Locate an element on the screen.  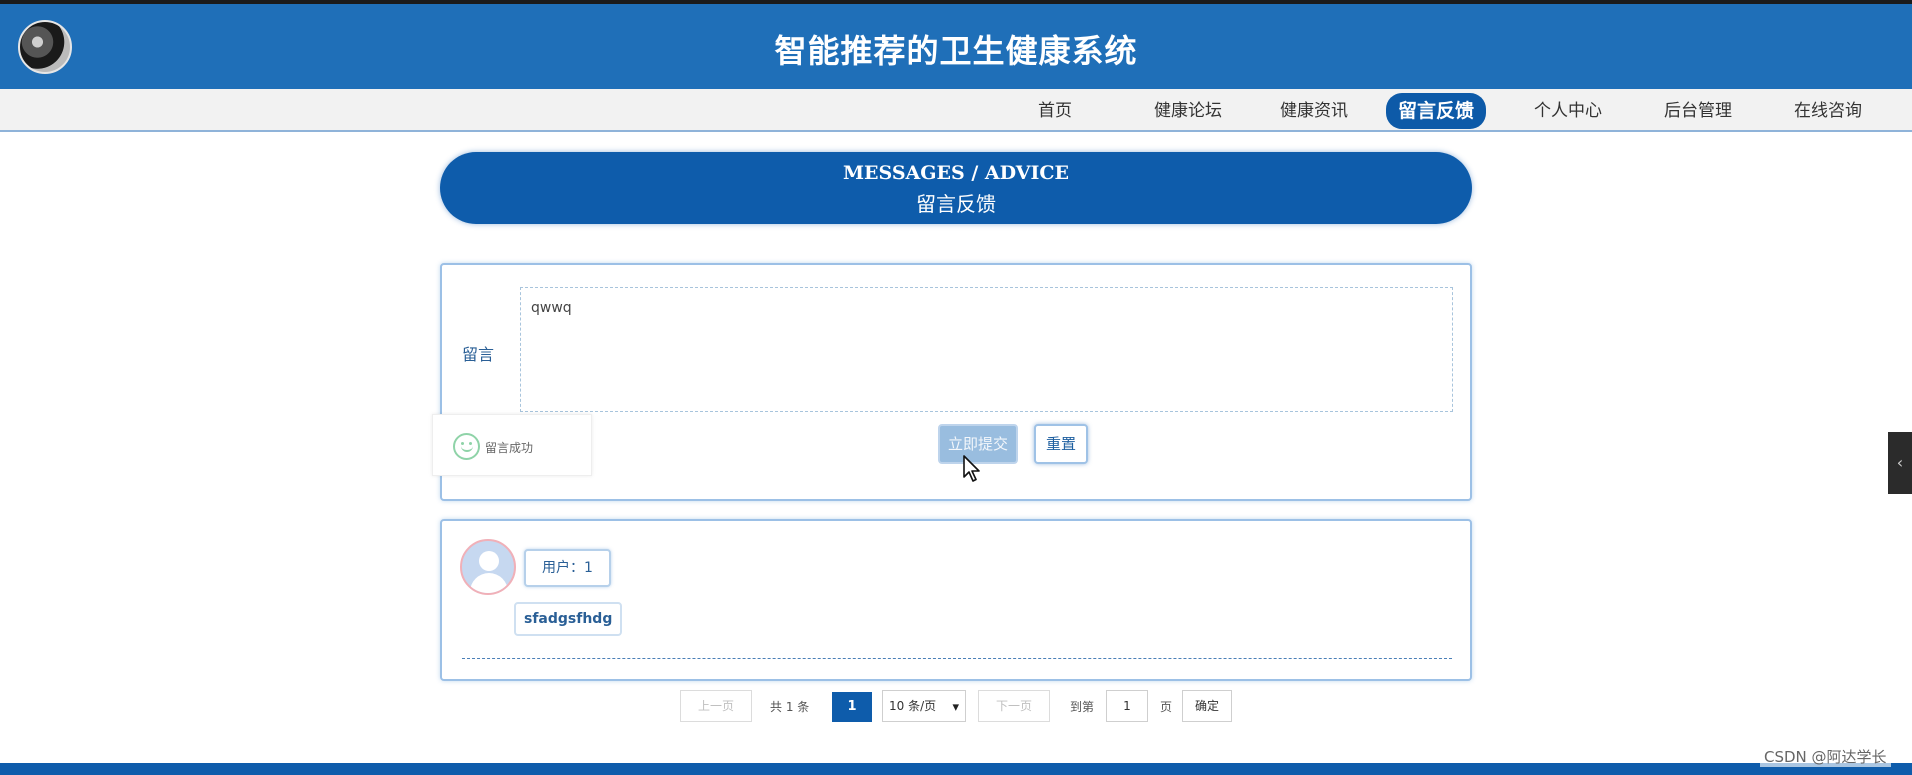
chevron-left-icon: ‹ is located at coordinates (1900, 463).